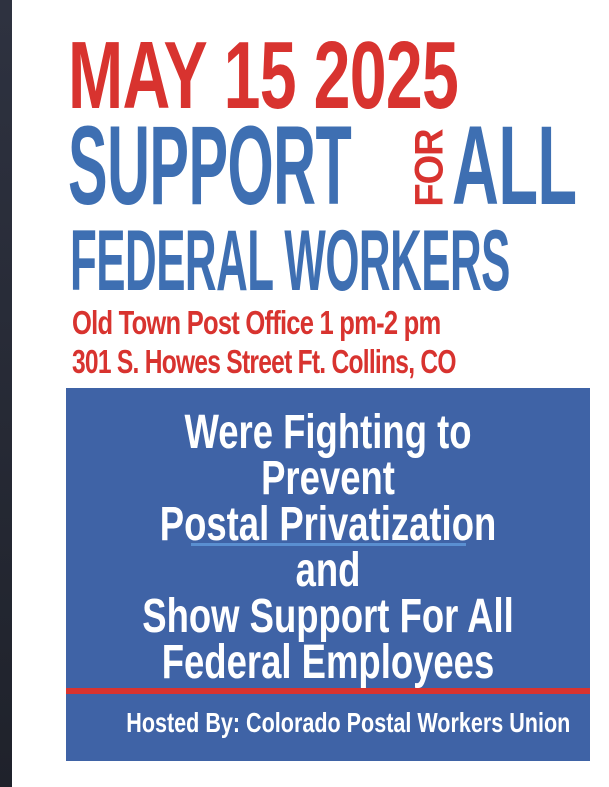 This screenshot has height=787, width=609. What do you see at coordinates (290, 261) in the screenshot?
I see `subheadline-federal-workers: FEDERAL WORKERS` at bounding box center [290, 261].